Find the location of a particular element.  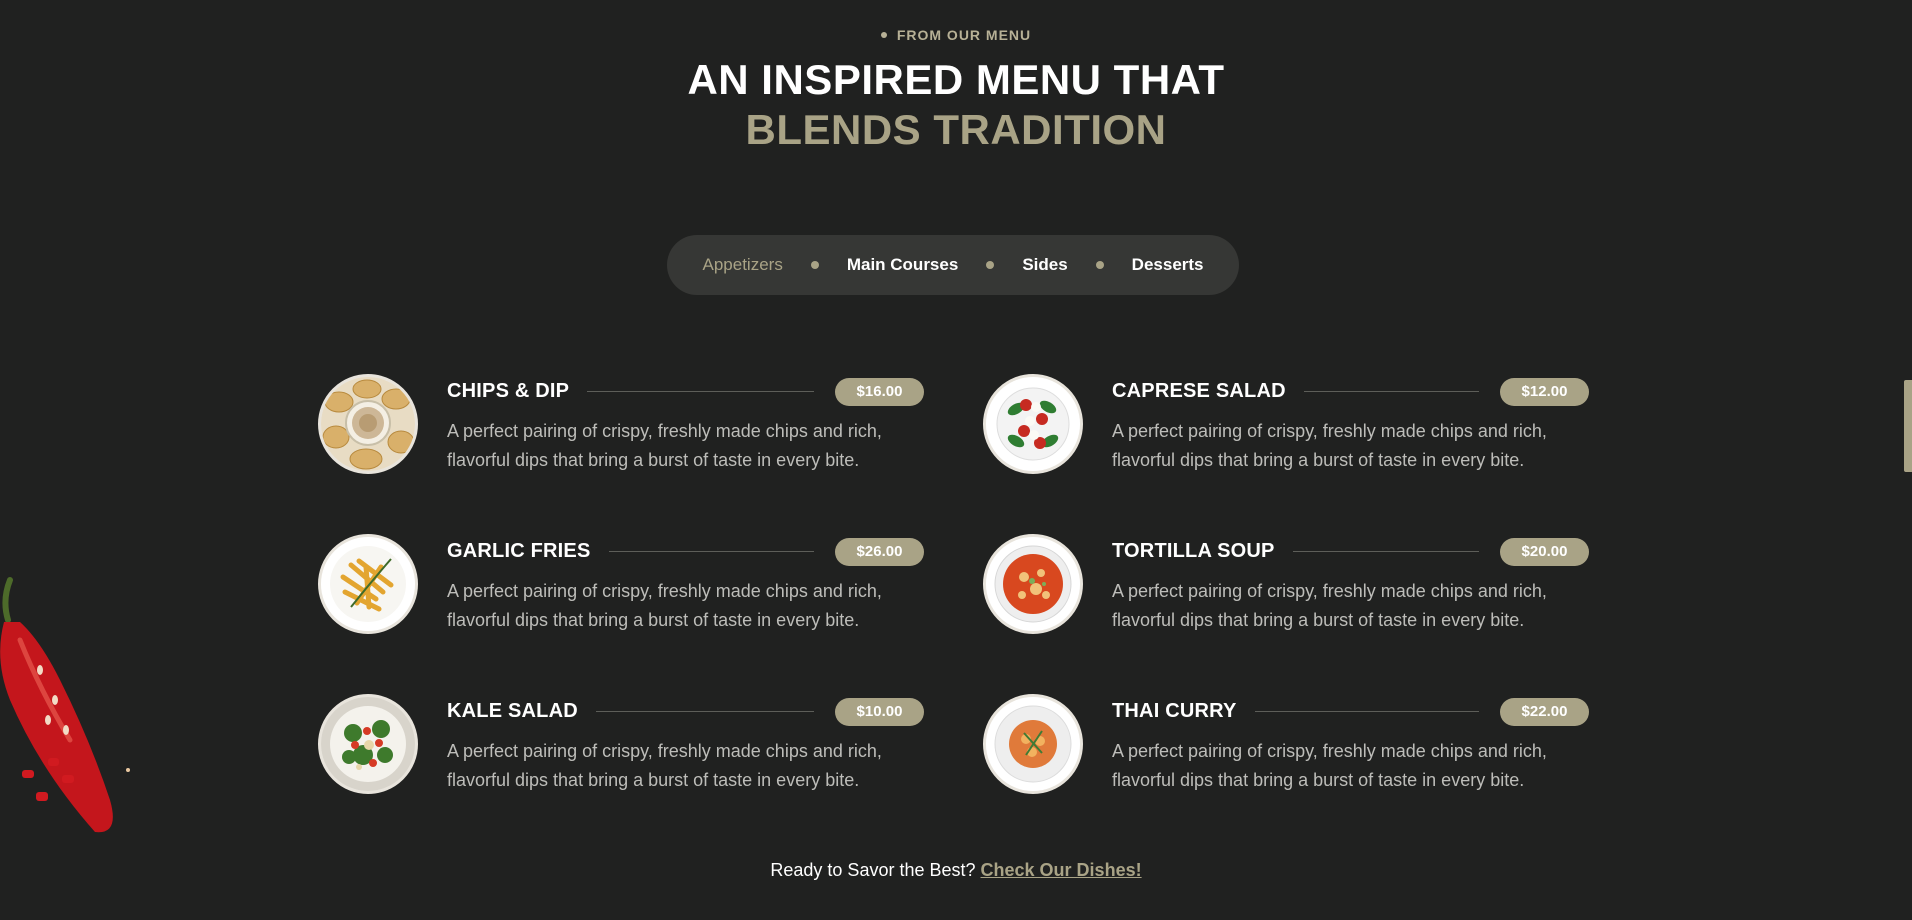

caprese-salad-image is located at coordinates (1033, 424).